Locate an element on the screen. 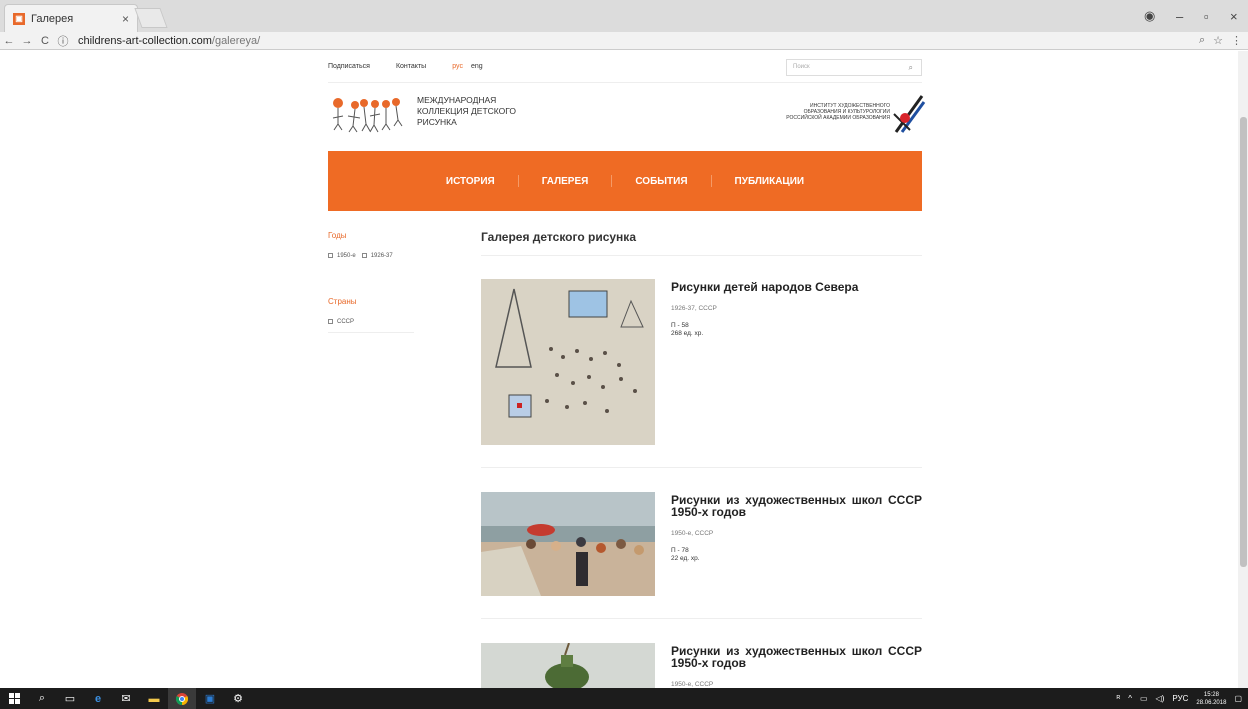  top-links: Подписаться Контакты рус eng is located at coordinates (405, 66).